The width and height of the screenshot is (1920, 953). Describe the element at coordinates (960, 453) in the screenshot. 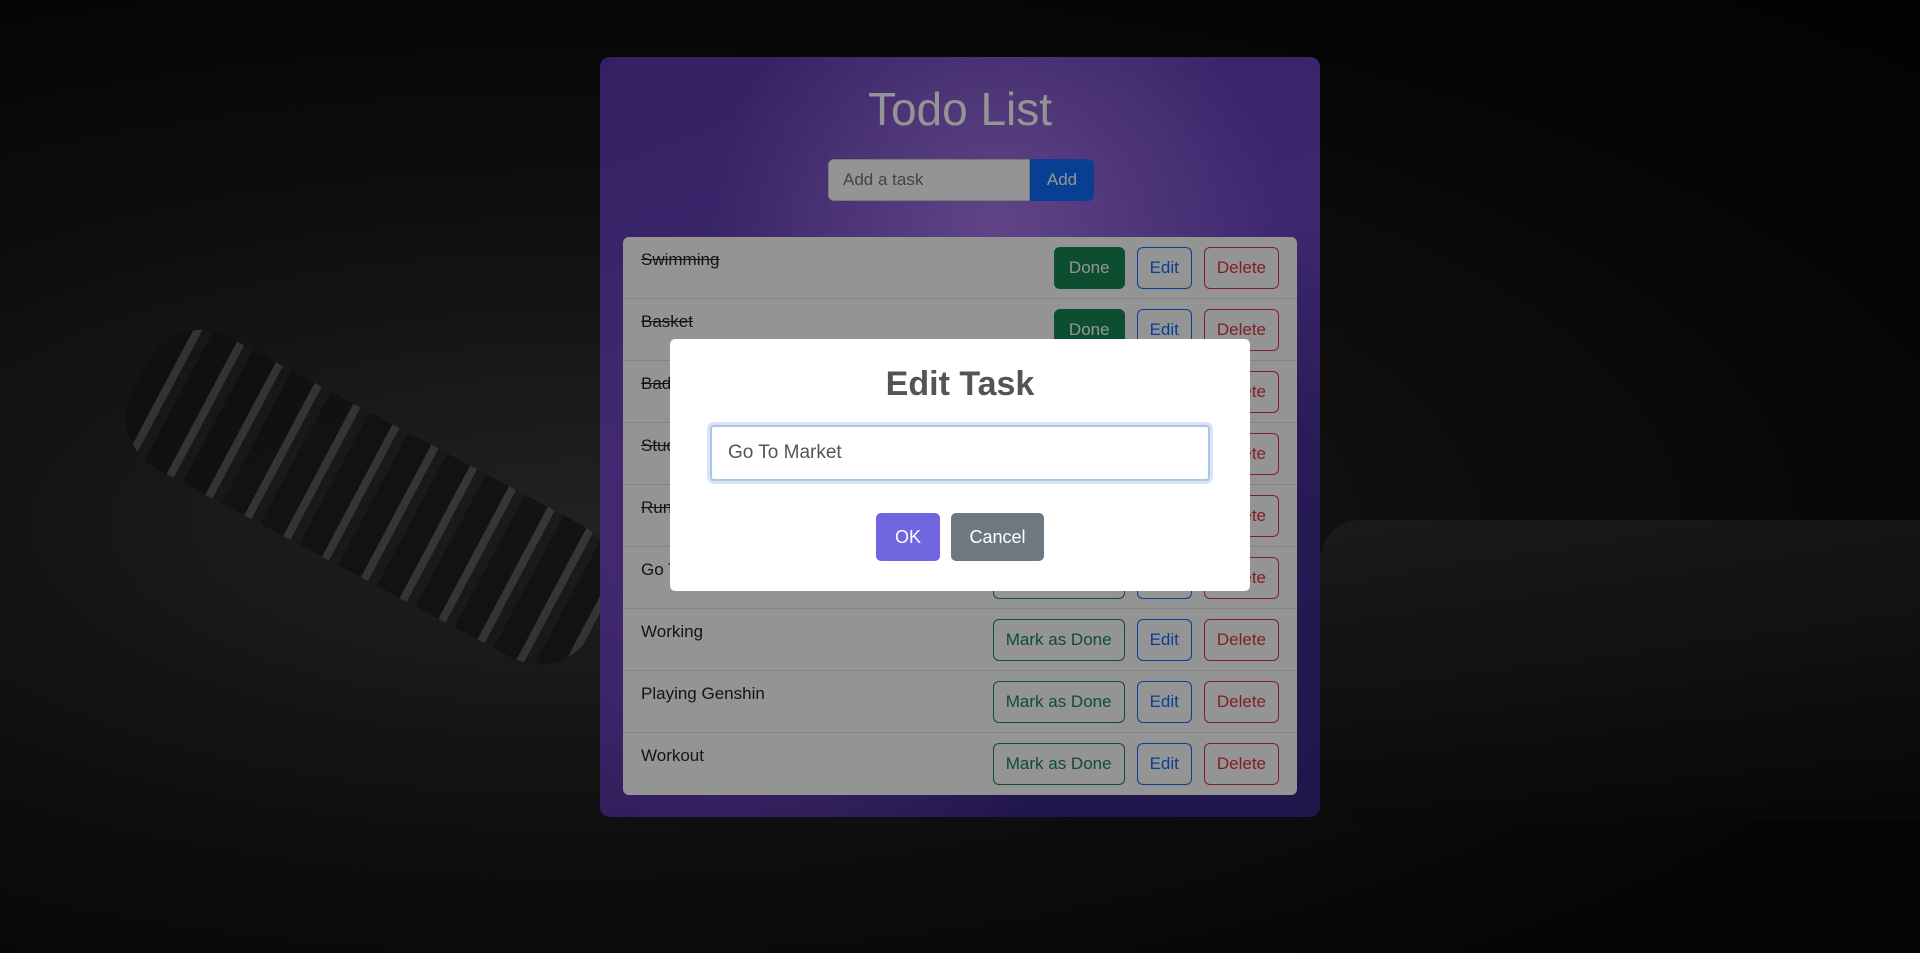

I see `edit-task-input` at that location.